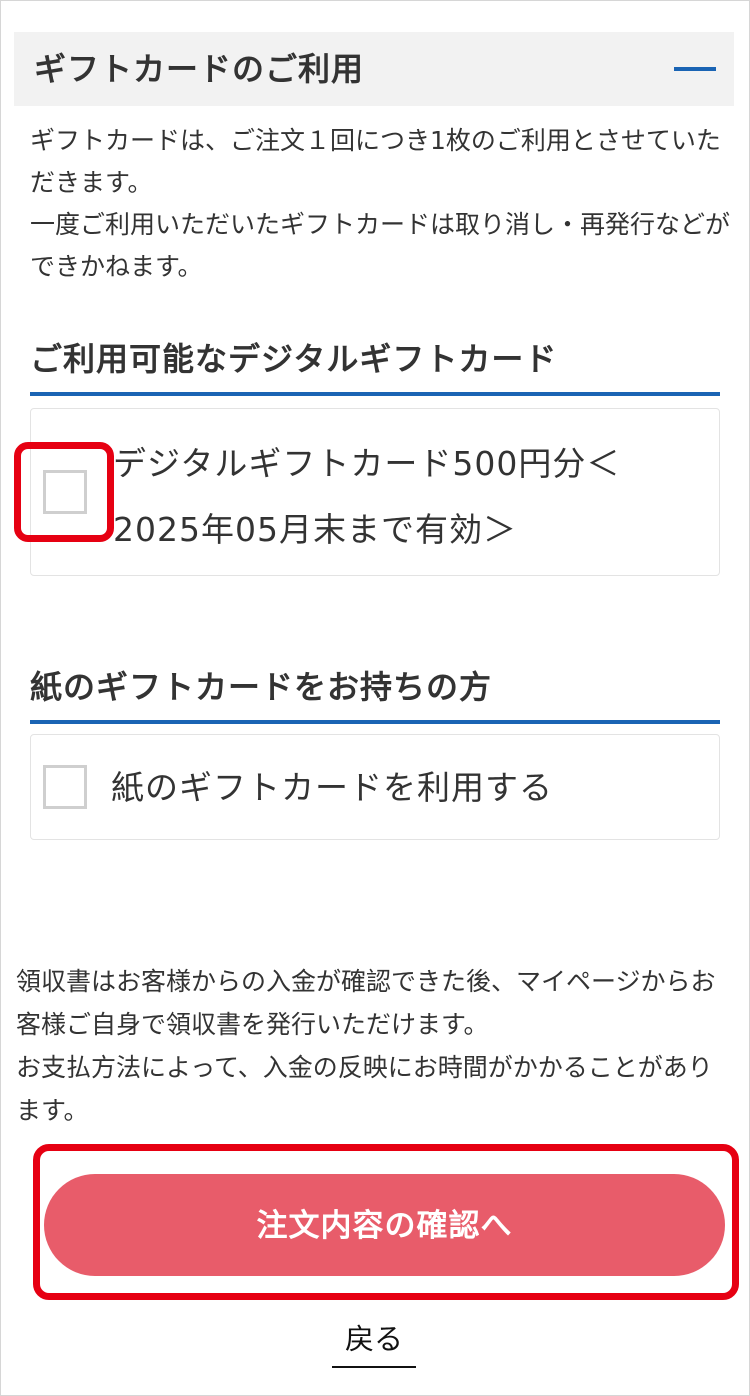 The width and height of the screenshot is (750, 1396). Describe the element at coordinates (366, 497) in the screenshot. I see `digital-card-label: デジタルギフトカード500円分＜ 2025年05月末まで有効＞` at that location.